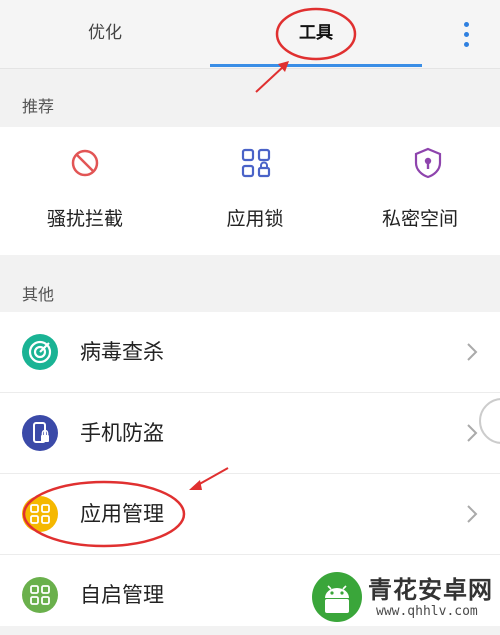 This screenshot has width=500, height=635. What do you see at coordinates (38, 106) in the screenshot?
I see `section-header-recommend: 推荐` at bounding box center [38, 106].